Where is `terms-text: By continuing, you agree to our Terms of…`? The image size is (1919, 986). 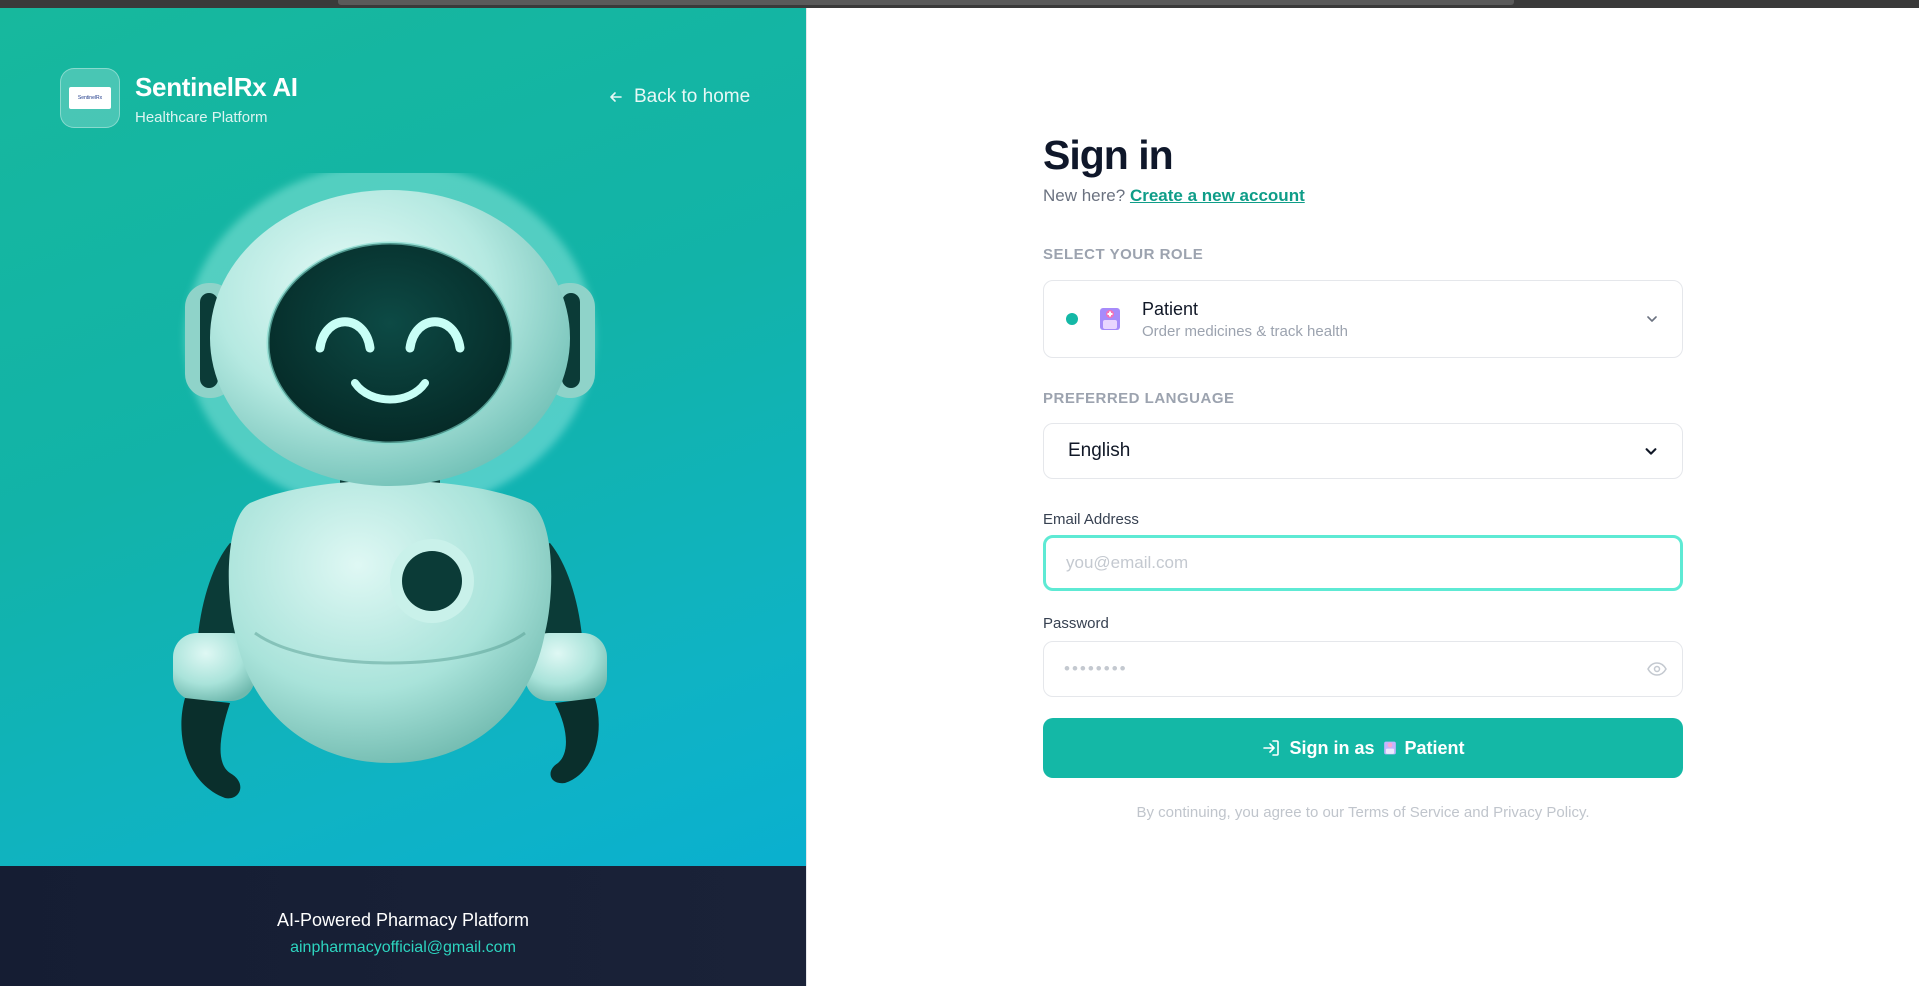
terms-text: By continuing, you agree to our Terms of… is located at coordinates (1363, 812).